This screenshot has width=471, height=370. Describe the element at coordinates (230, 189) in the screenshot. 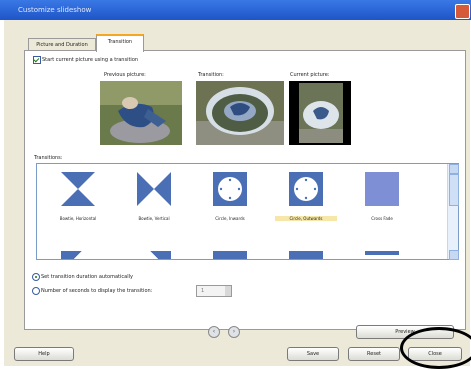

I see `circle-inwards-icon` at that location.